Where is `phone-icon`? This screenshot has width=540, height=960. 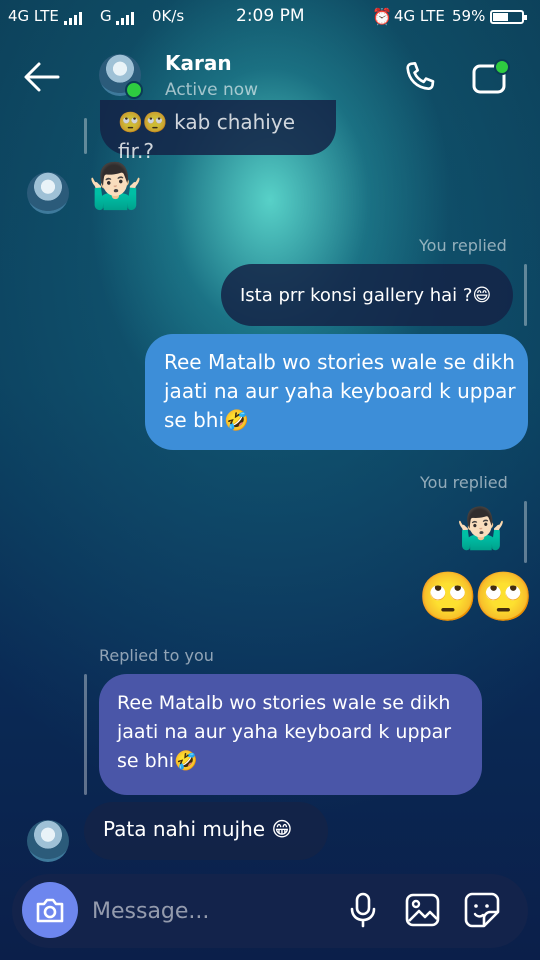
phone-icon is located at coordinates (420, 78).